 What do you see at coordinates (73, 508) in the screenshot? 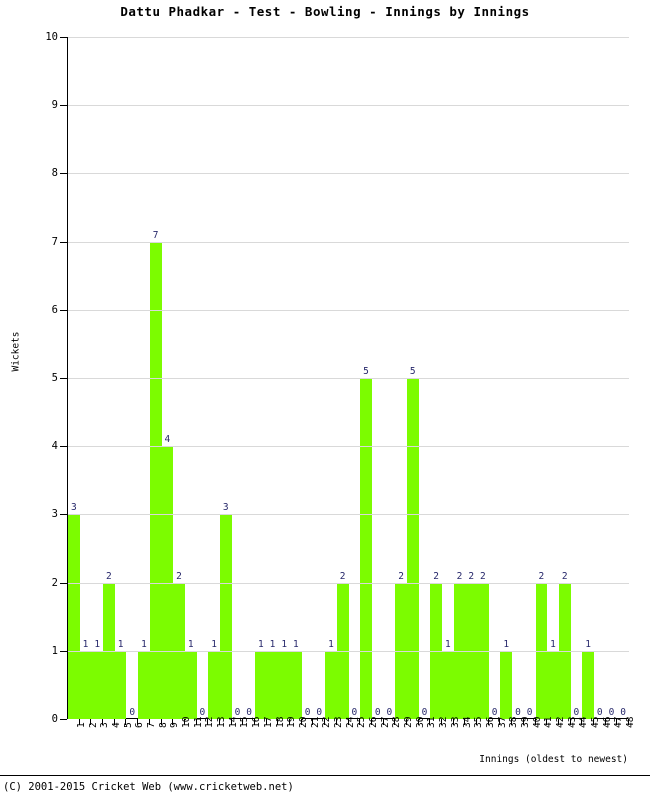
I see `bar-value-label: 3` at bounding box center [73, 508].